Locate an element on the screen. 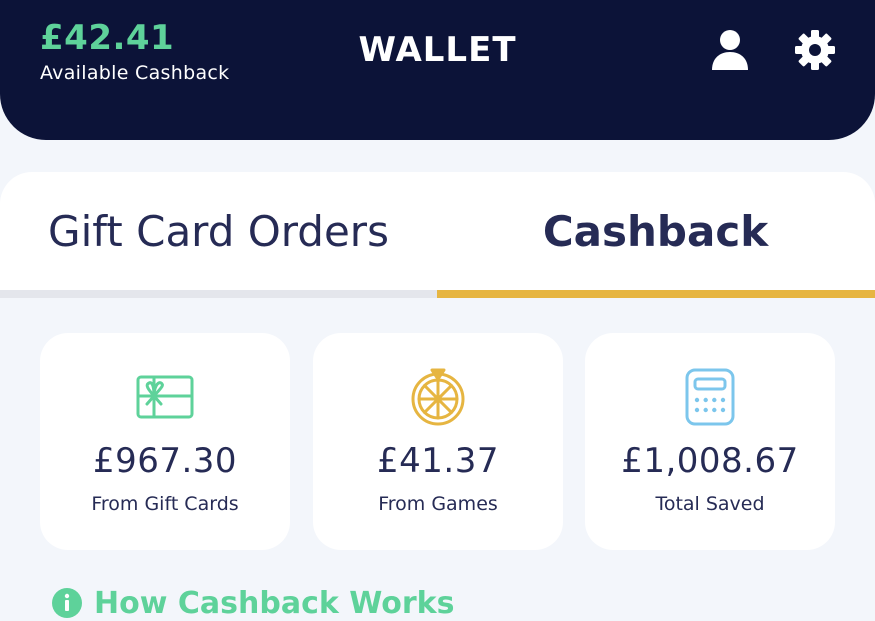  stat-label: From Gift Cards is located at coordinates (165, 504).